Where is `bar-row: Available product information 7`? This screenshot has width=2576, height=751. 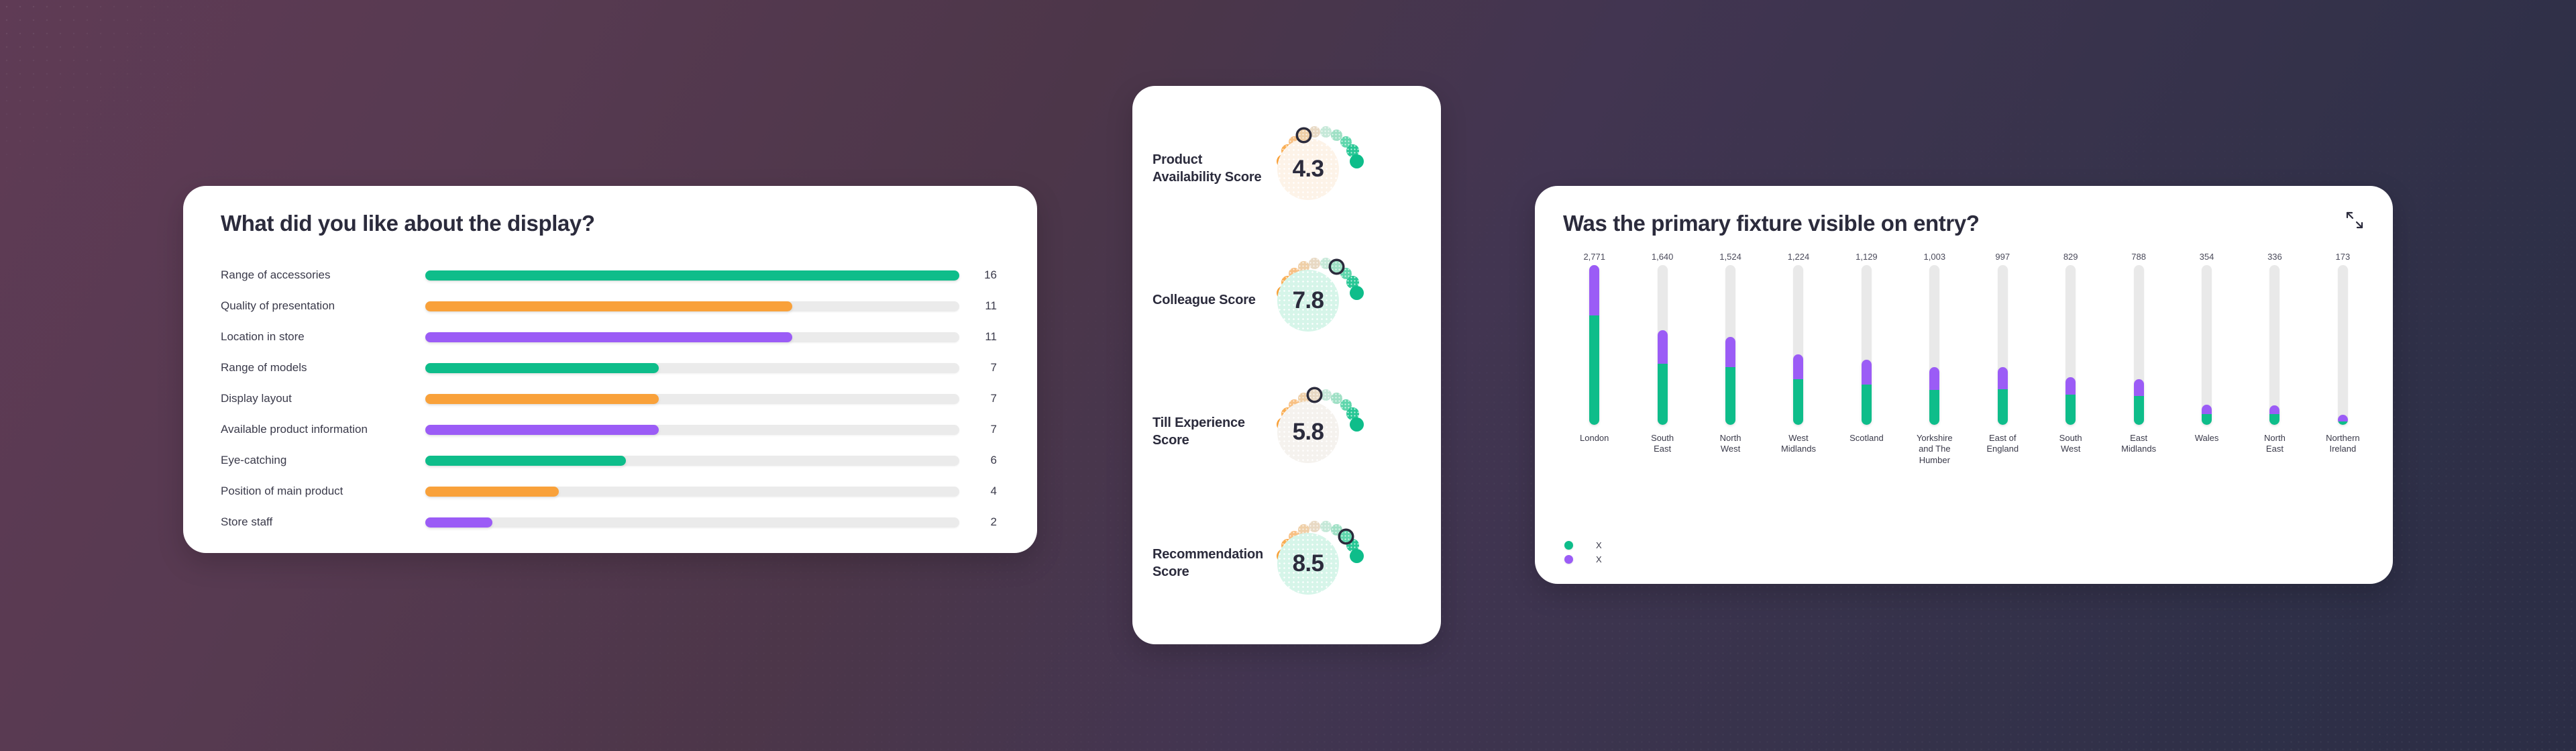
bar-row: Available product information 7 is located at coordinates (613, 429).